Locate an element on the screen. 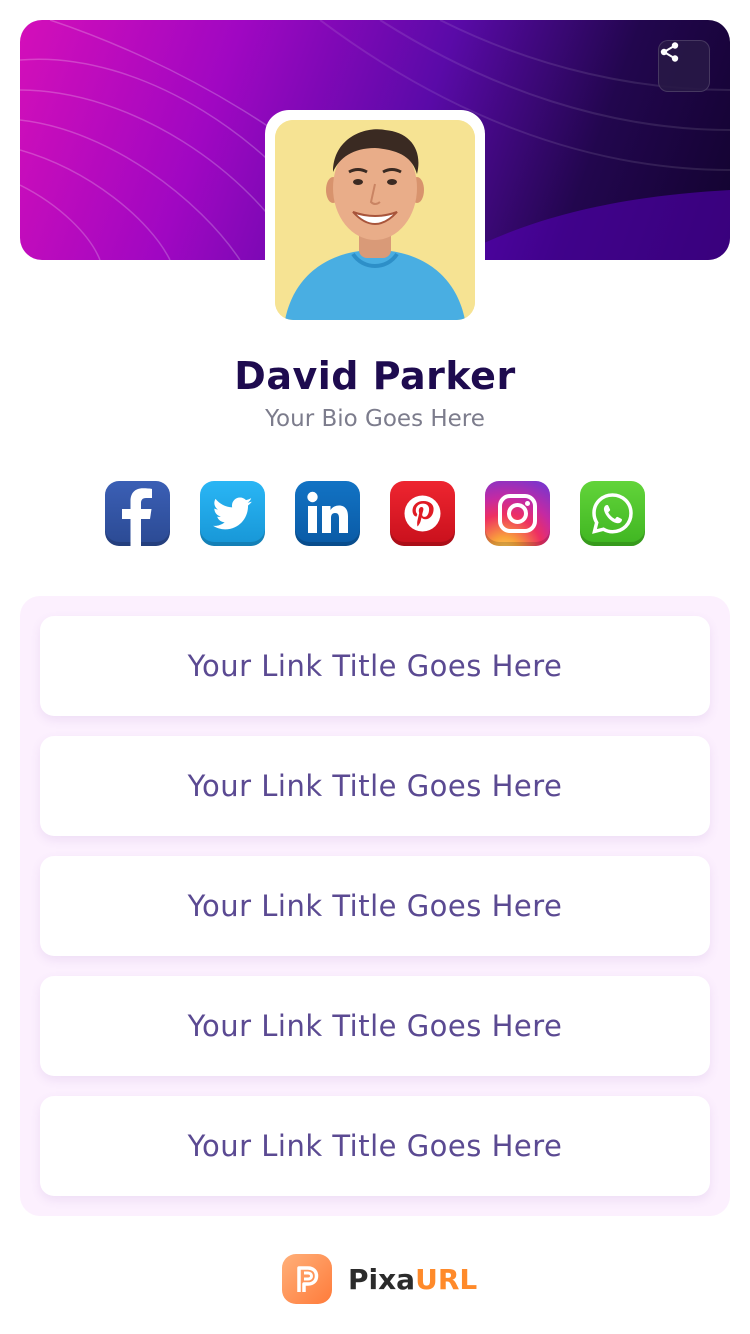  twitter-button is located at coordinates (232, 513).